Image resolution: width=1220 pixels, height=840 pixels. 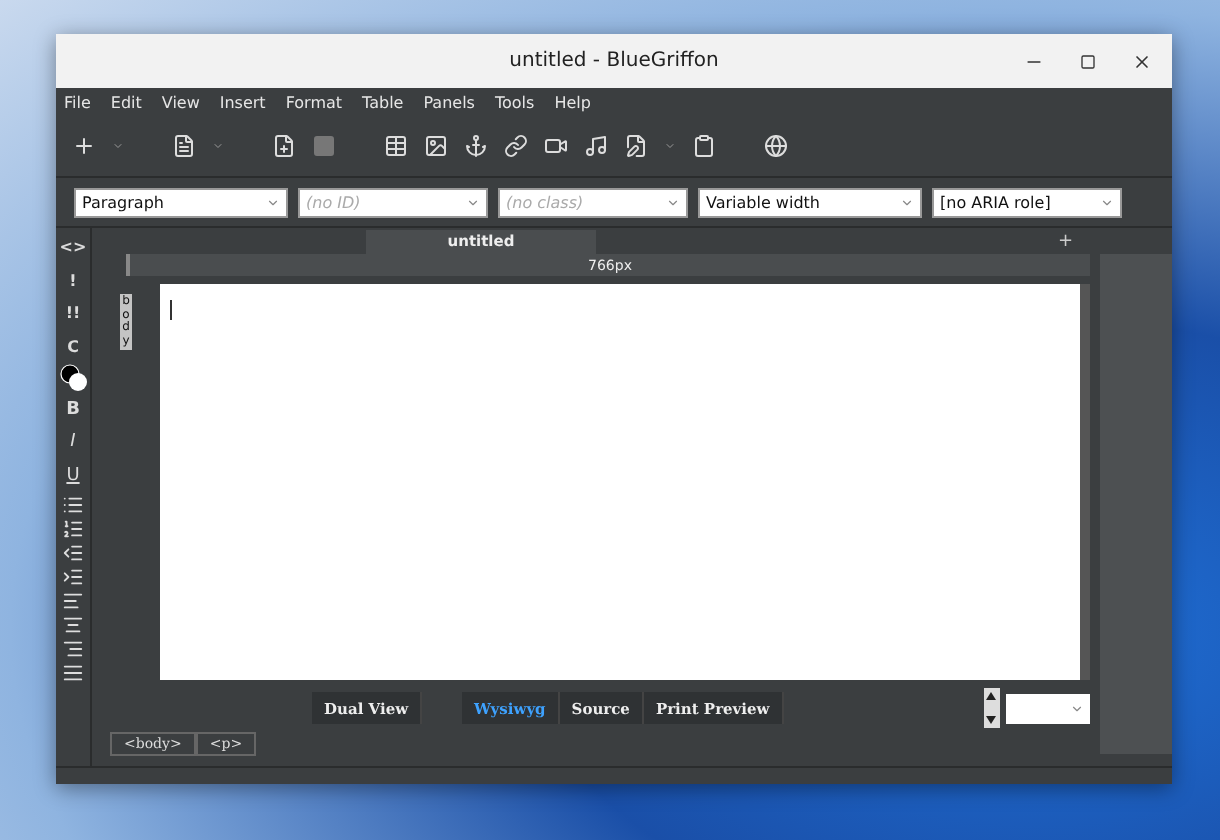 What do you see at coordinates (73, 442) in the screenshot?
I see `sidebar-button: I` at bounding box center [73, 442].